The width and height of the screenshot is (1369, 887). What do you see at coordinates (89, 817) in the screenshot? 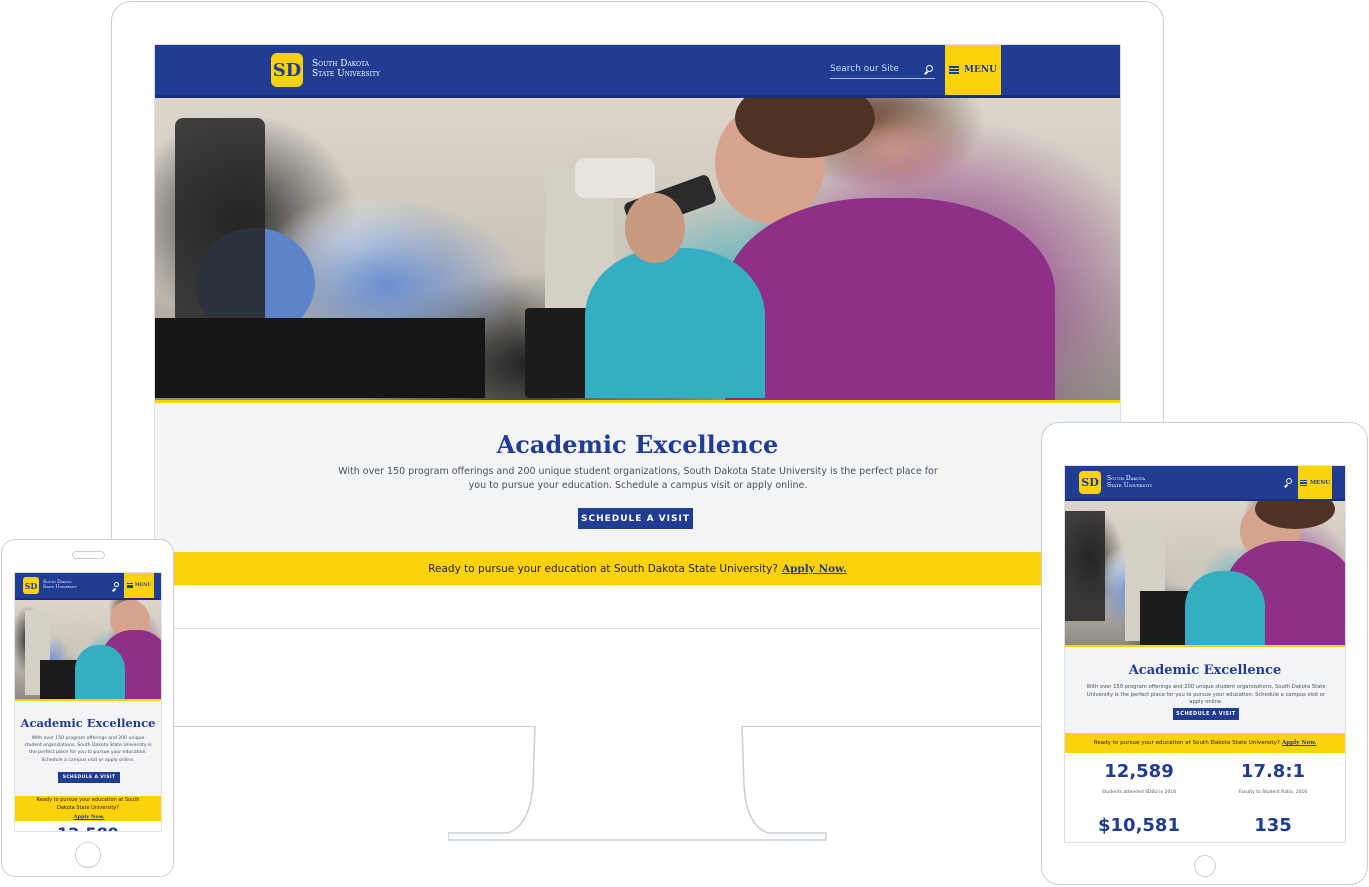
I see `phone-apply-now-link: Apply Now.` at bounding box center [89, 817].